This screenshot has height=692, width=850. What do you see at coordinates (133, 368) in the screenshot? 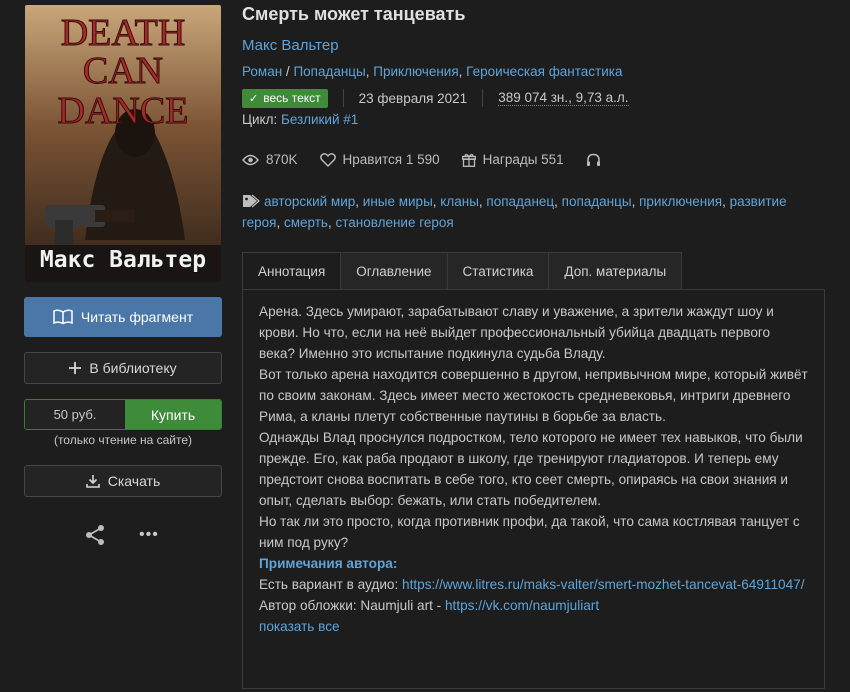
I see `add-to-library-label: В библиотеку` at bounding box center [133, 368].